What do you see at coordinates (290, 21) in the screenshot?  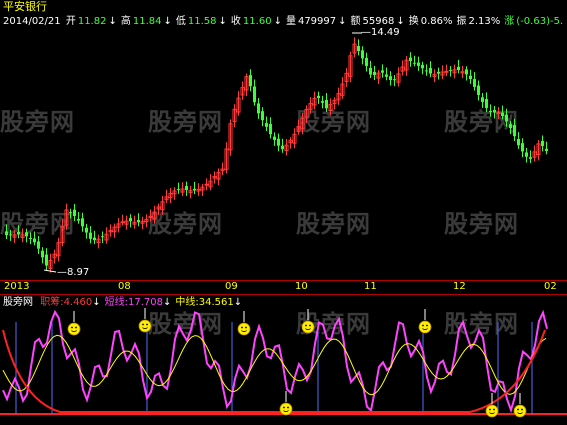 I see `quote-field-label: 量` at bounding box center [290, 21].